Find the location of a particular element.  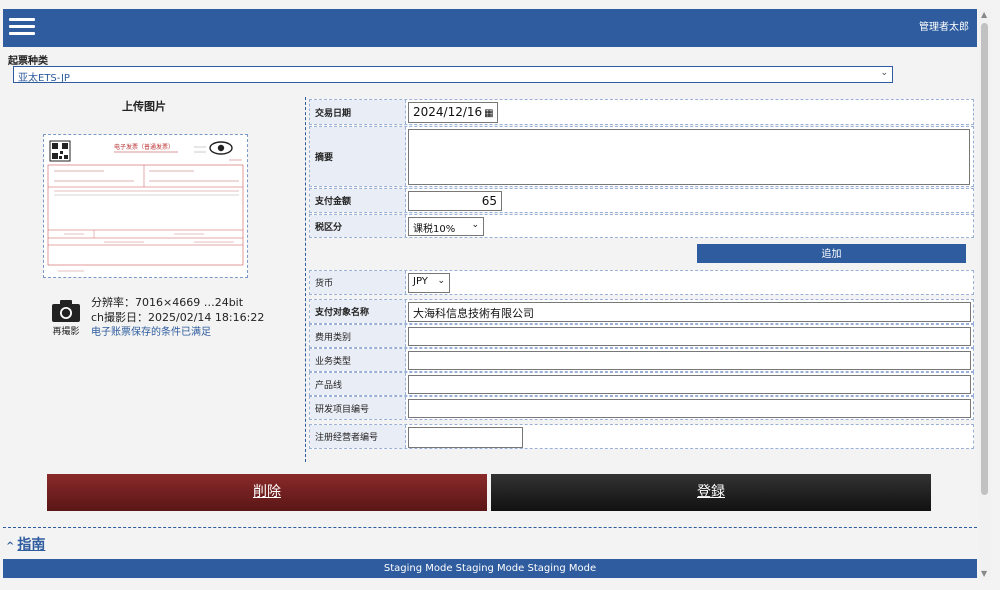

resolution-text: 分辨率：7016×4669 …24bit is located at coordinates (167, 302).